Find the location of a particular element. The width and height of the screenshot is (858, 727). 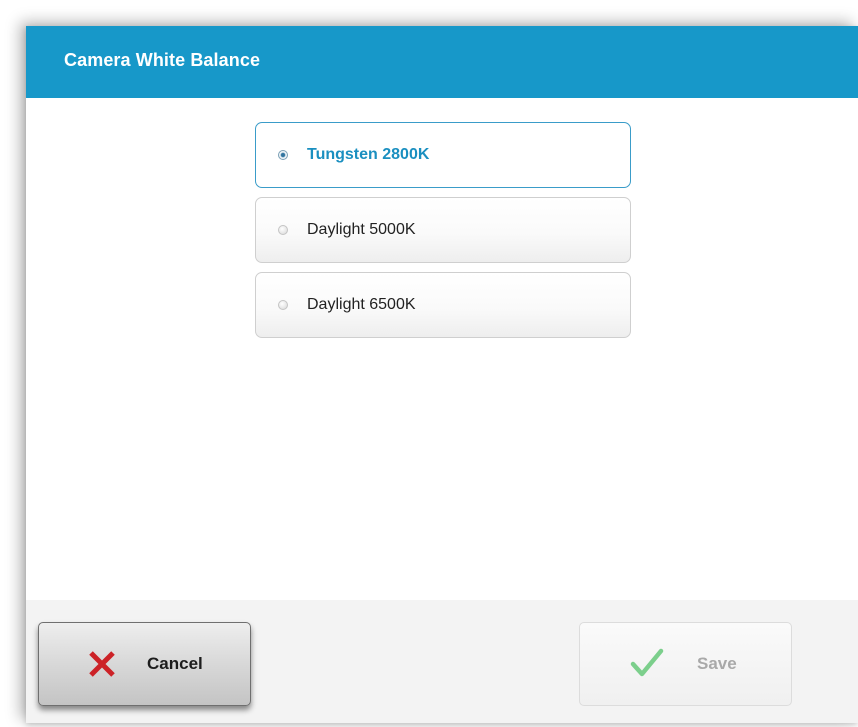

x-icon is located at coordinates (102, 664).